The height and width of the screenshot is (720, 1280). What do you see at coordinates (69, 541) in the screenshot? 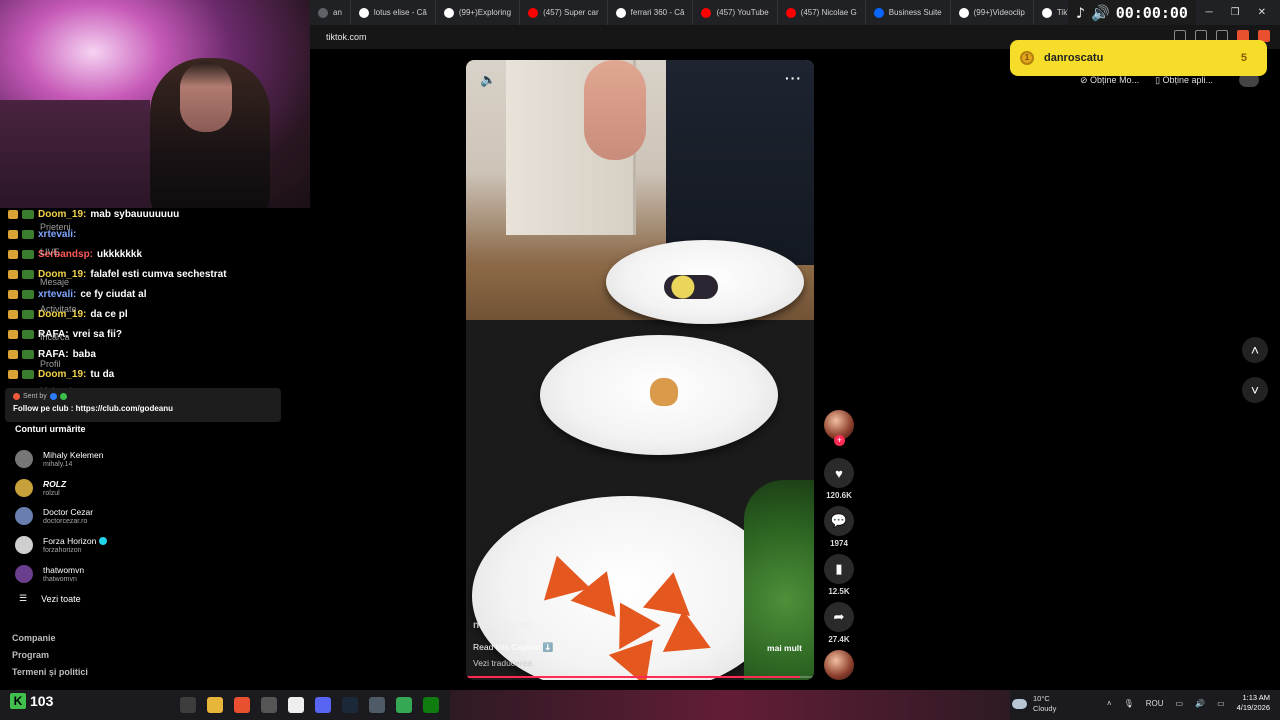
I see `following-name: Forza Horizon` at bounding box center [69, 541].